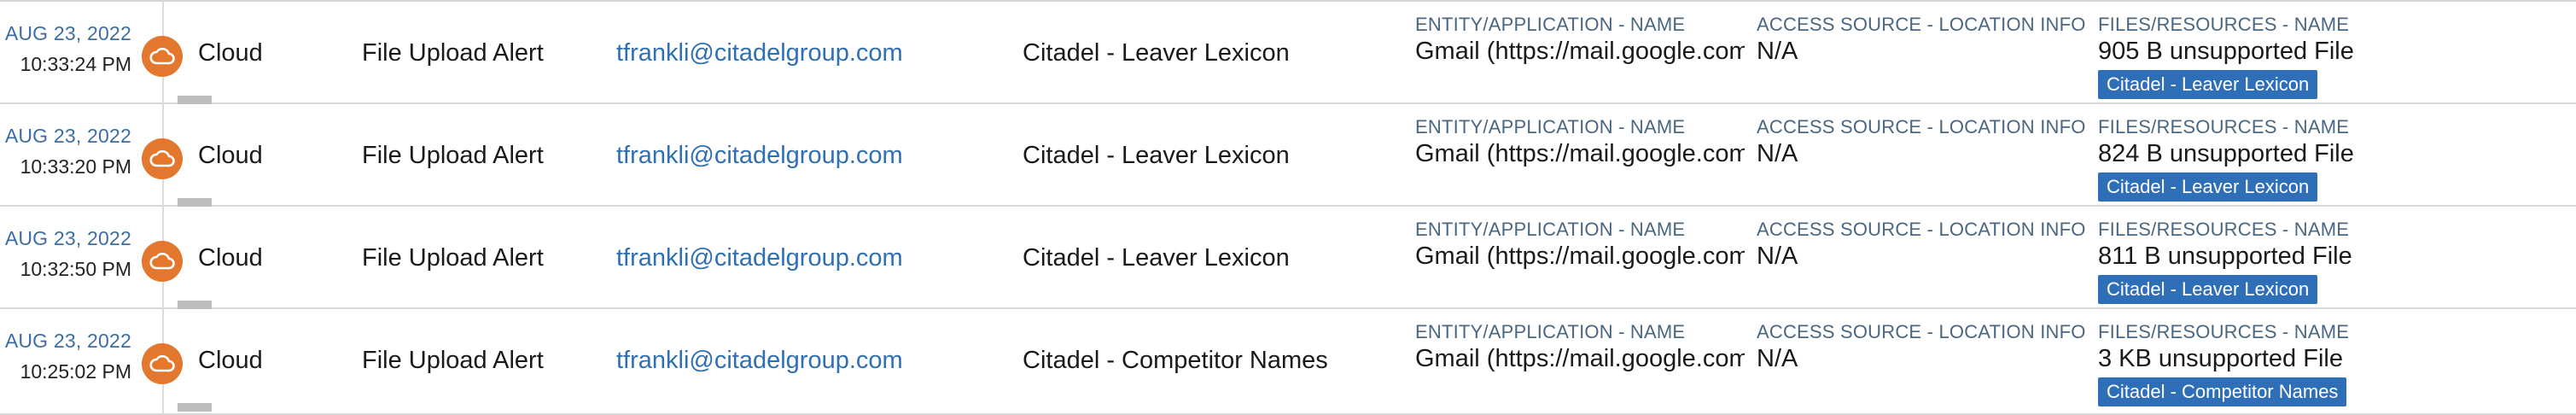 Image resolution: width=2576 pixels, height=415 pixels. I want to click on alert-time: 10:33:24 PM, so click(75, 64).